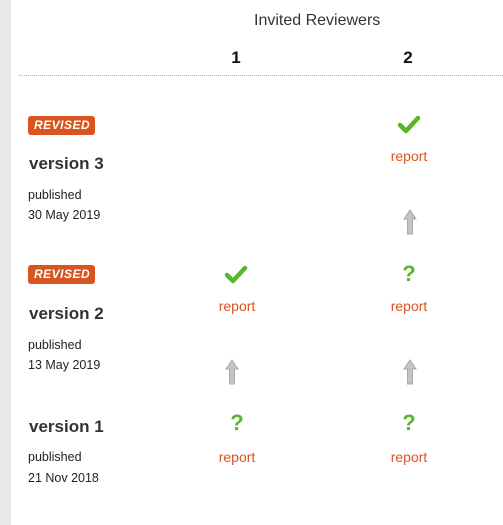  What do you see at coordinates (66, 314) in the screenshot?
I see `version-2-title: version 2` at bounding box center [66, 314].